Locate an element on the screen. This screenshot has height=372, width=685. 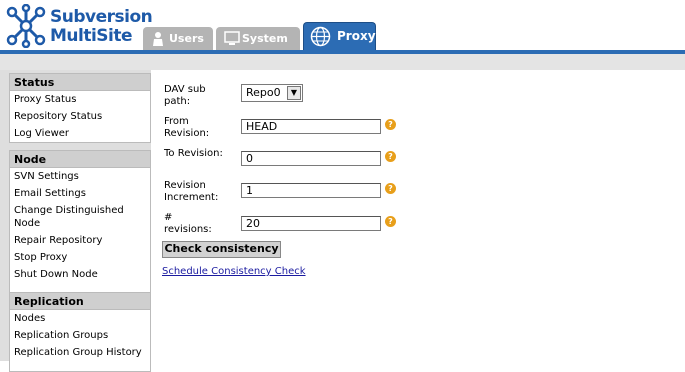
to-revision-label: To Revision: is located at coordinates (193, 153).